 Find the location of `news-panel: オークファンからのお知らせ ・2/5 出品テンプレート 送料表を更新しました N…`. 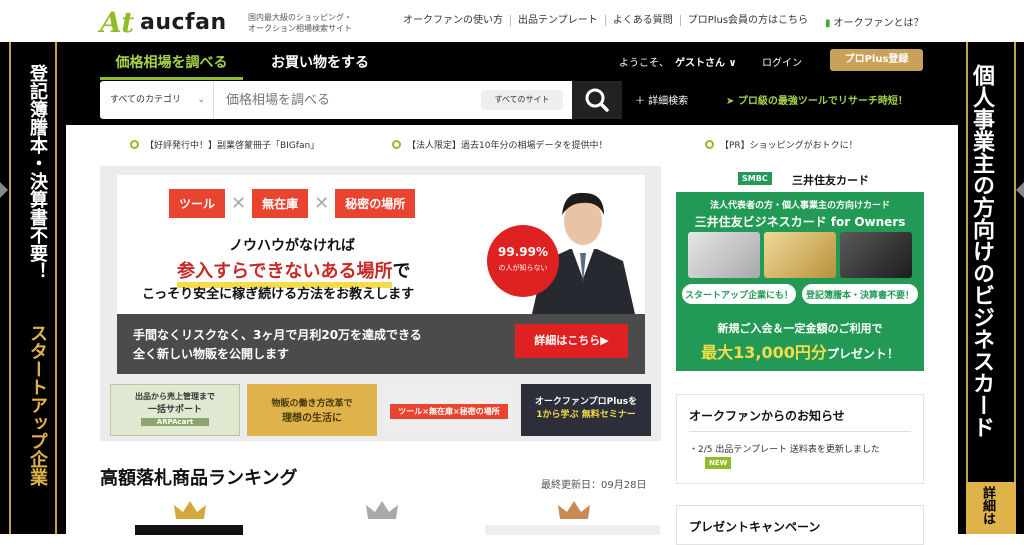

news-panel: オークファンからのお知らせ ・2/5 出品テンプレート 送料表を更新しました N… is located at coordinates (800, 439).